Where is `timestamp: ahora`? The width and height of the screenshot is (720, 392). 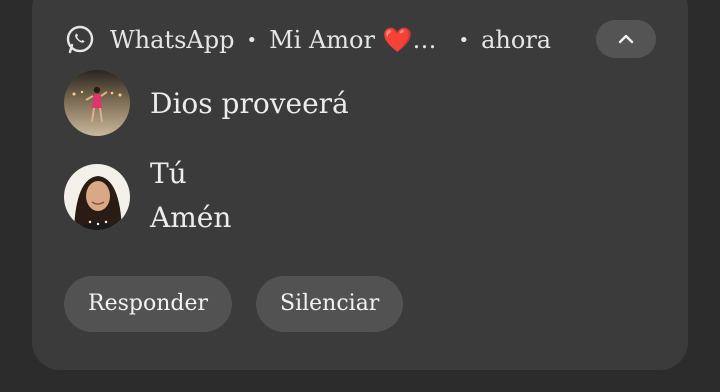 timestamp: ahora is located at coordinates (516, 40).